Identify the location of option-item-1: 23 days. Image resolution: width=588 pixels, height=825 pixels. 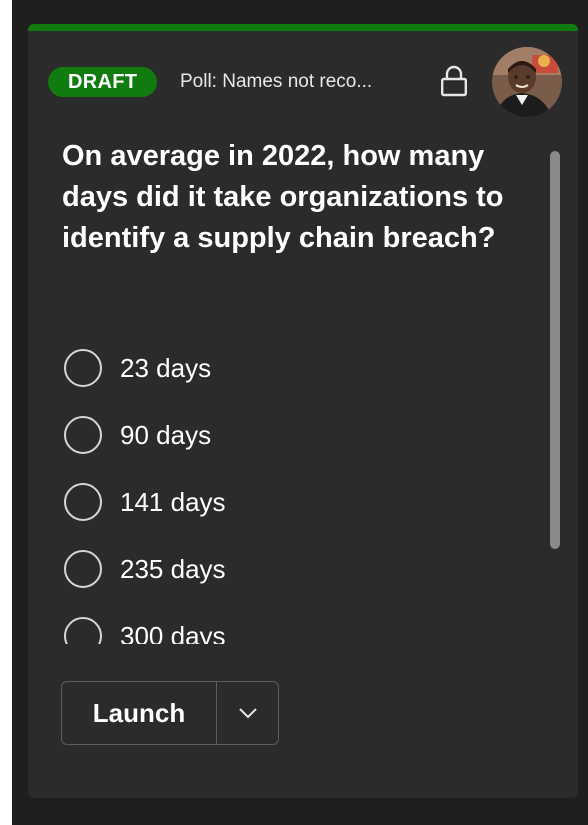
(274, 368).